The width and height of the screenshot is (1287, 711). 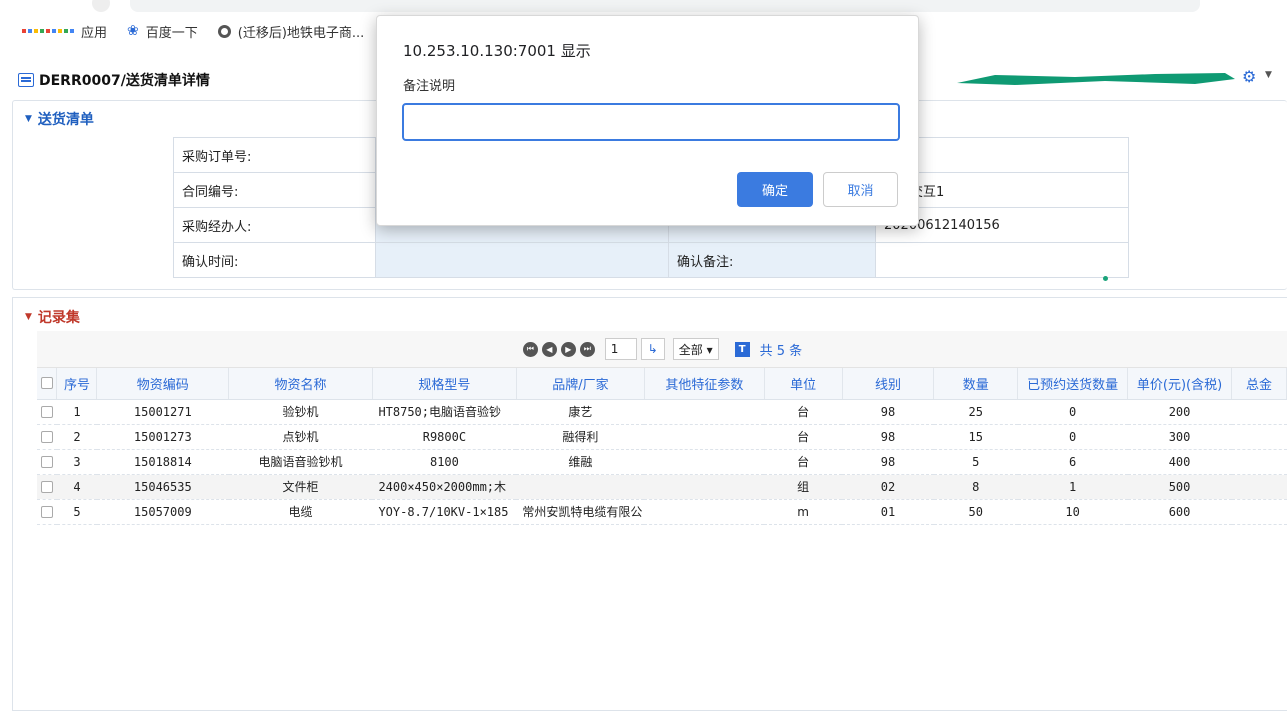 What do you see at coordinates (975, 437) in the screenshot?
I see `cell-qty: 15` at bounding box center [975, 437].